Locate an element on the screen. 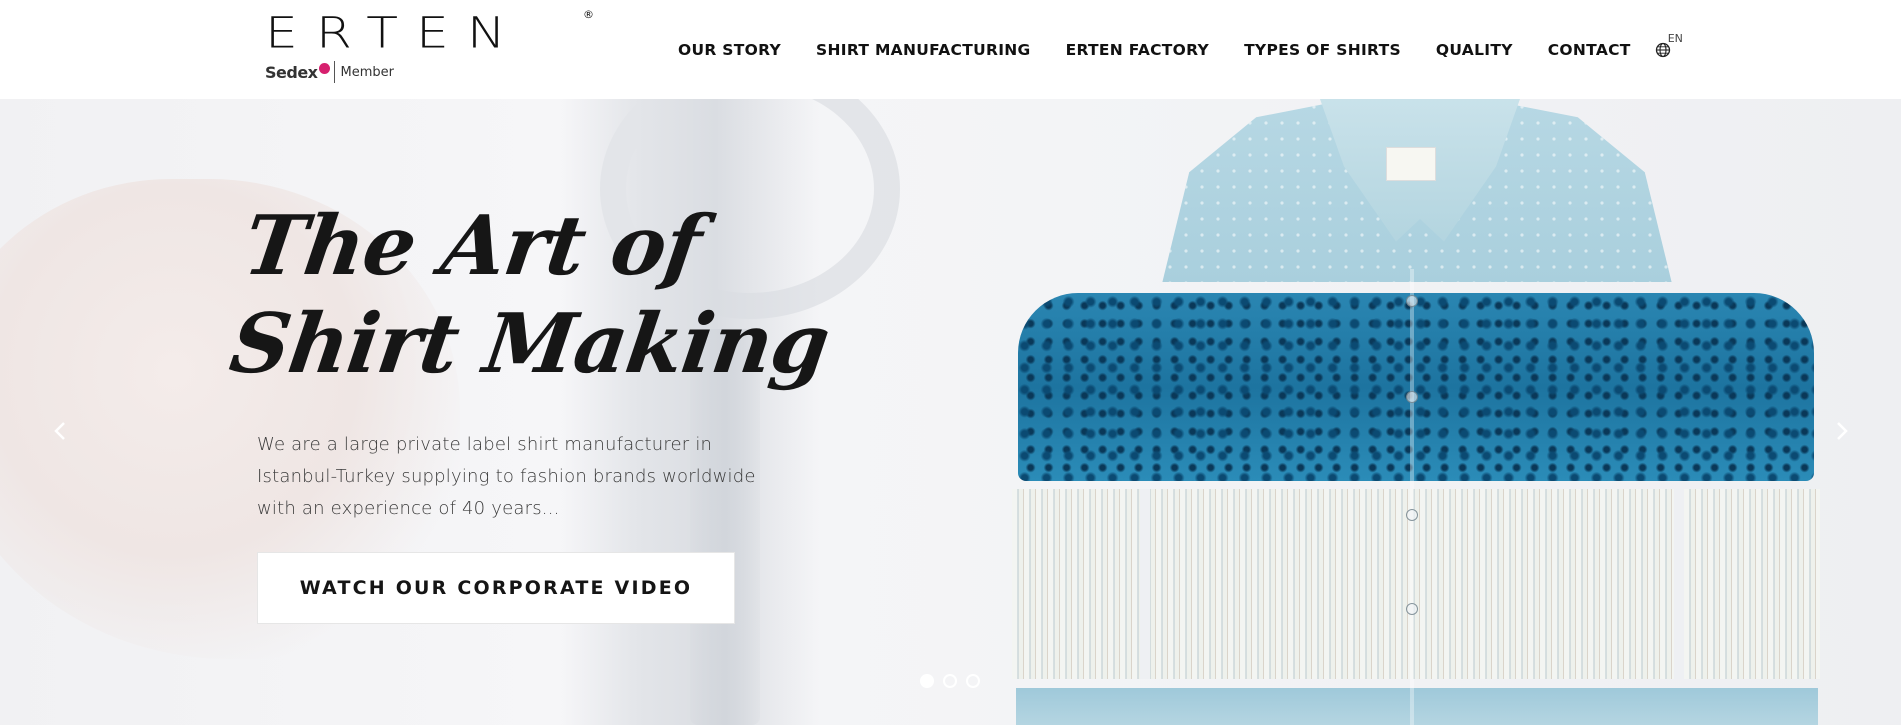  chevron-right-icon is located at coordinates (1842, 431).